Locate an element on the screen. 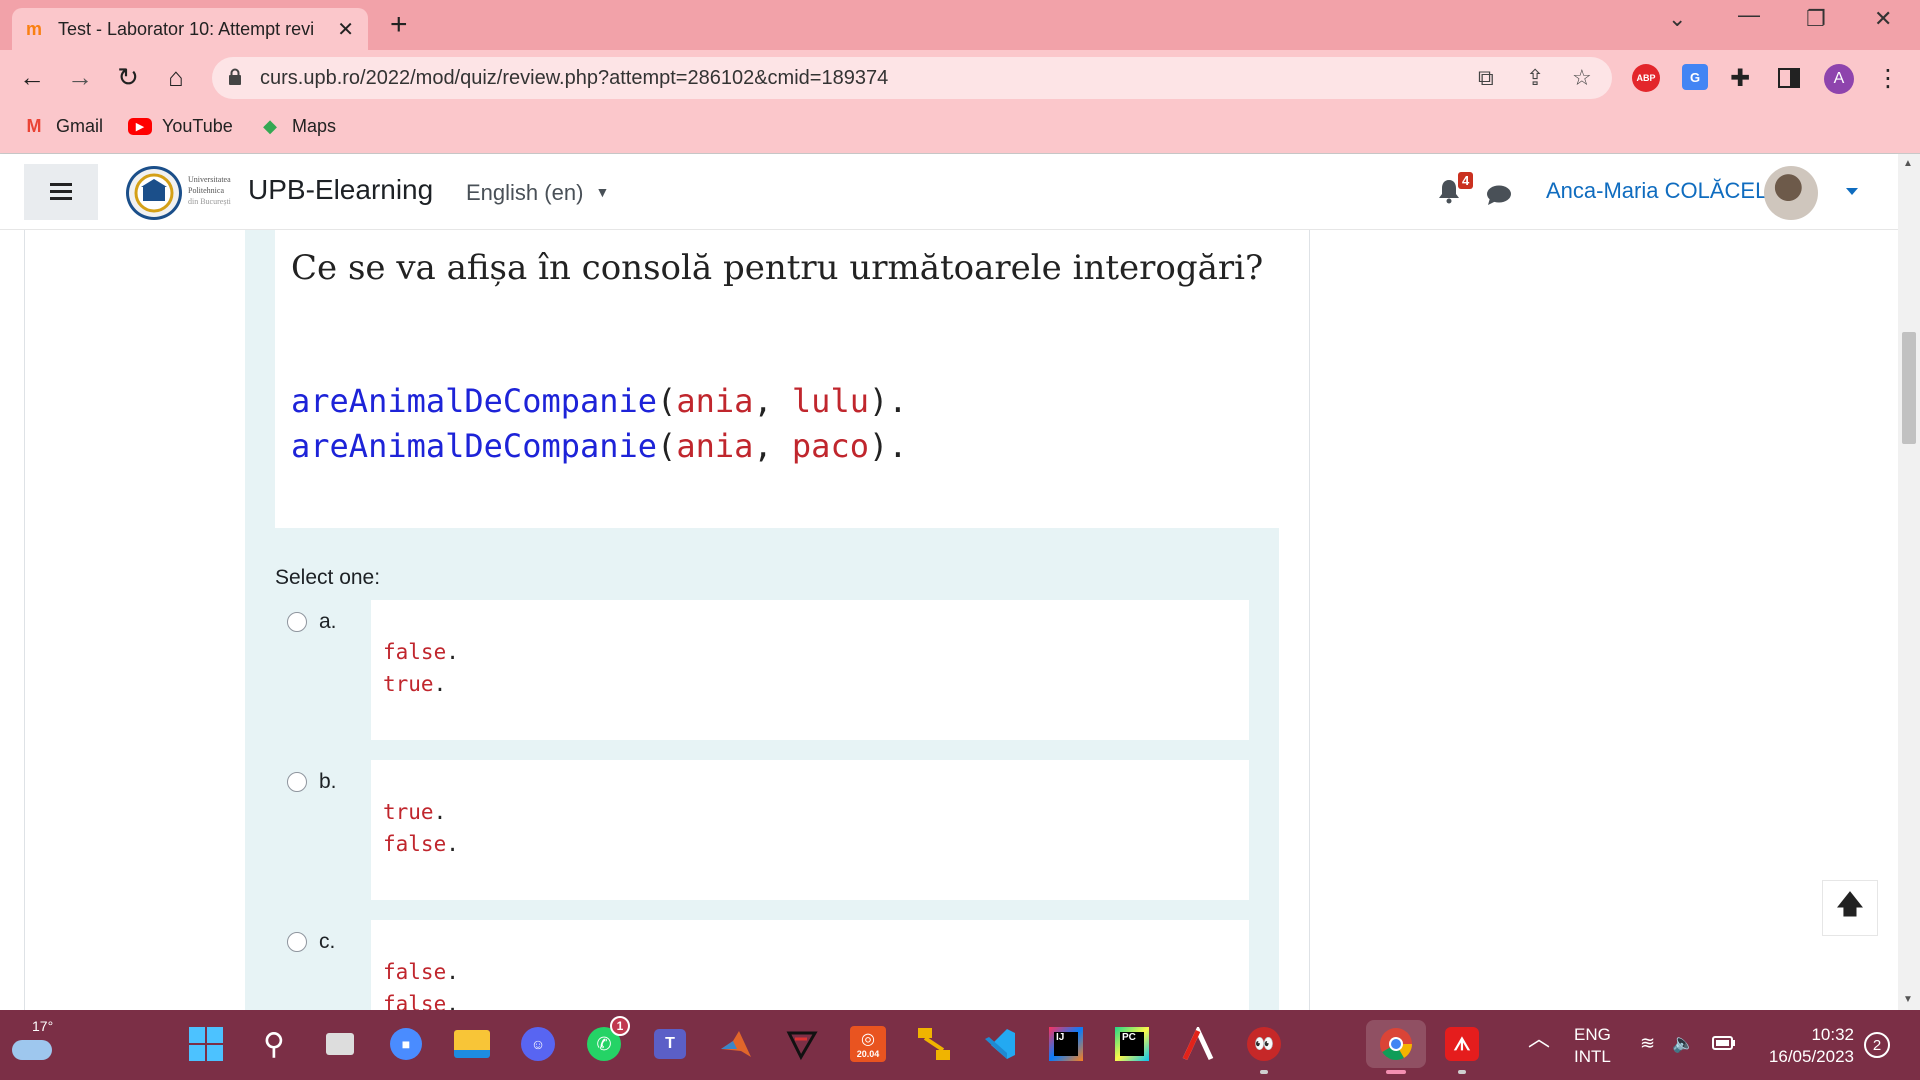  close-window-button: ✕ is located at coordinates (1883, 19).